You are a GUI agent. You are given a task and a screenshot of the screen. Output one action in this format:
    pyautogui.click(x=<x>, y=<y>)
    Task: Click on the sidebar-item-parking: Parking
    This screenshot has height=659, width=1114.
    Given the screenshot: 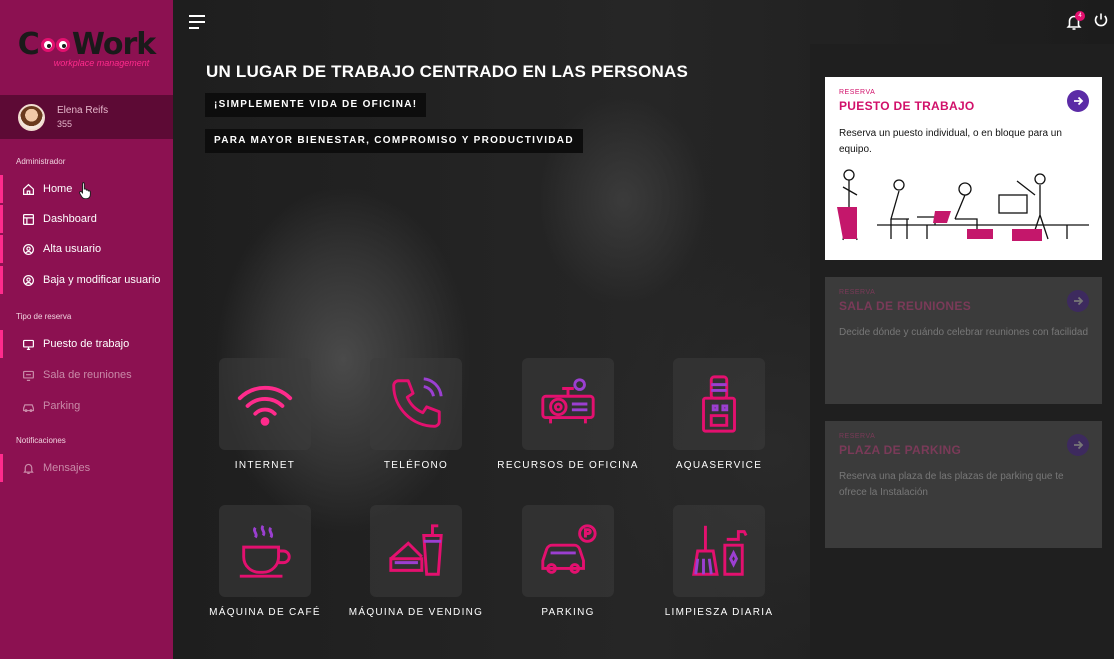 What is the action you would take?
    pyautogui.click(x=86, y=406)
    